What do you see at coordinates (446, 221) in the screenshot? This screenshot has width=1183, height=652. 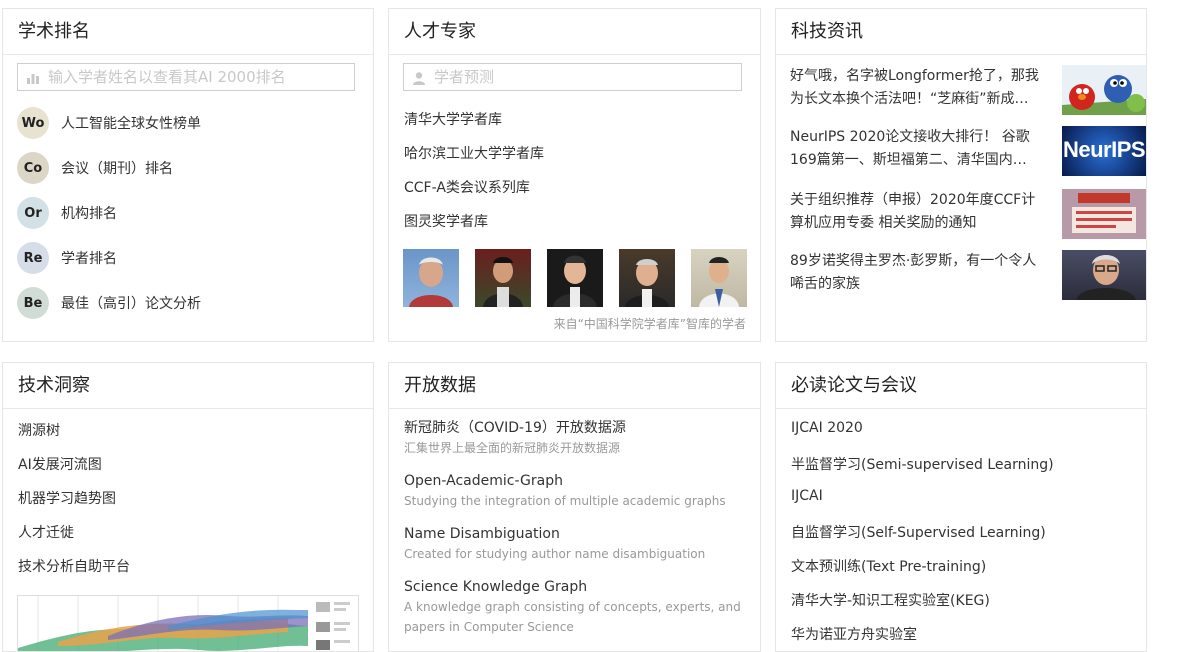 I see `link-turing: 图灵奖学者库` at bounding box center [446, 221].